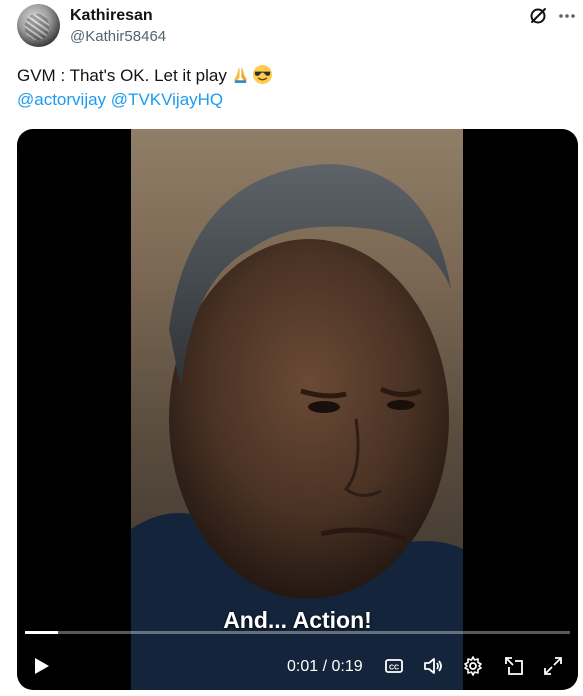 The height and width of the screenshot is (696, 583). Describe the element at coordinates (240, 75) in the screenshot. I see `folded-hands-icon` at that location.